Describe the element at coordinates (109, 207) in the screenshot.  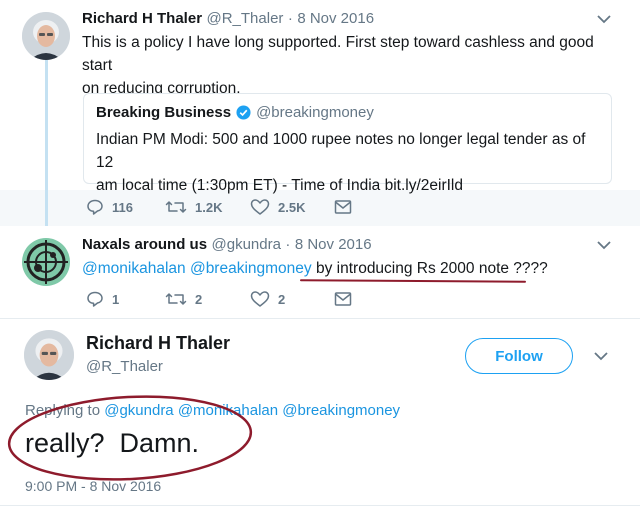
I see `reply-button: 116` at that location.